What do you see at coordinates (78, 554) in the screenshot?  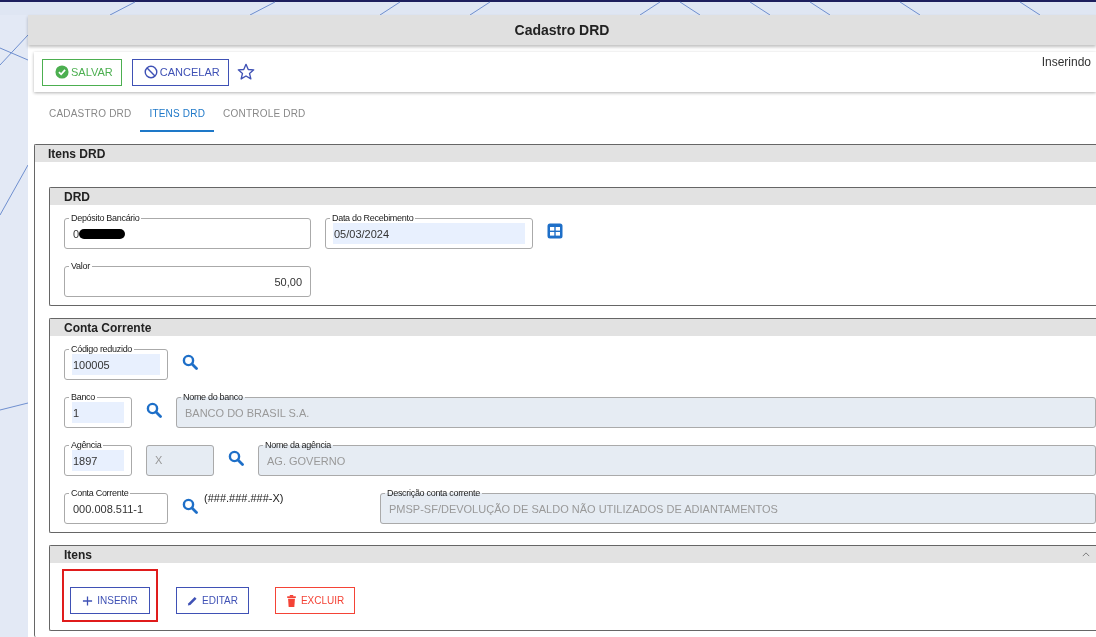 I see `panel-title: Itens` at bounding box center [78, 554].